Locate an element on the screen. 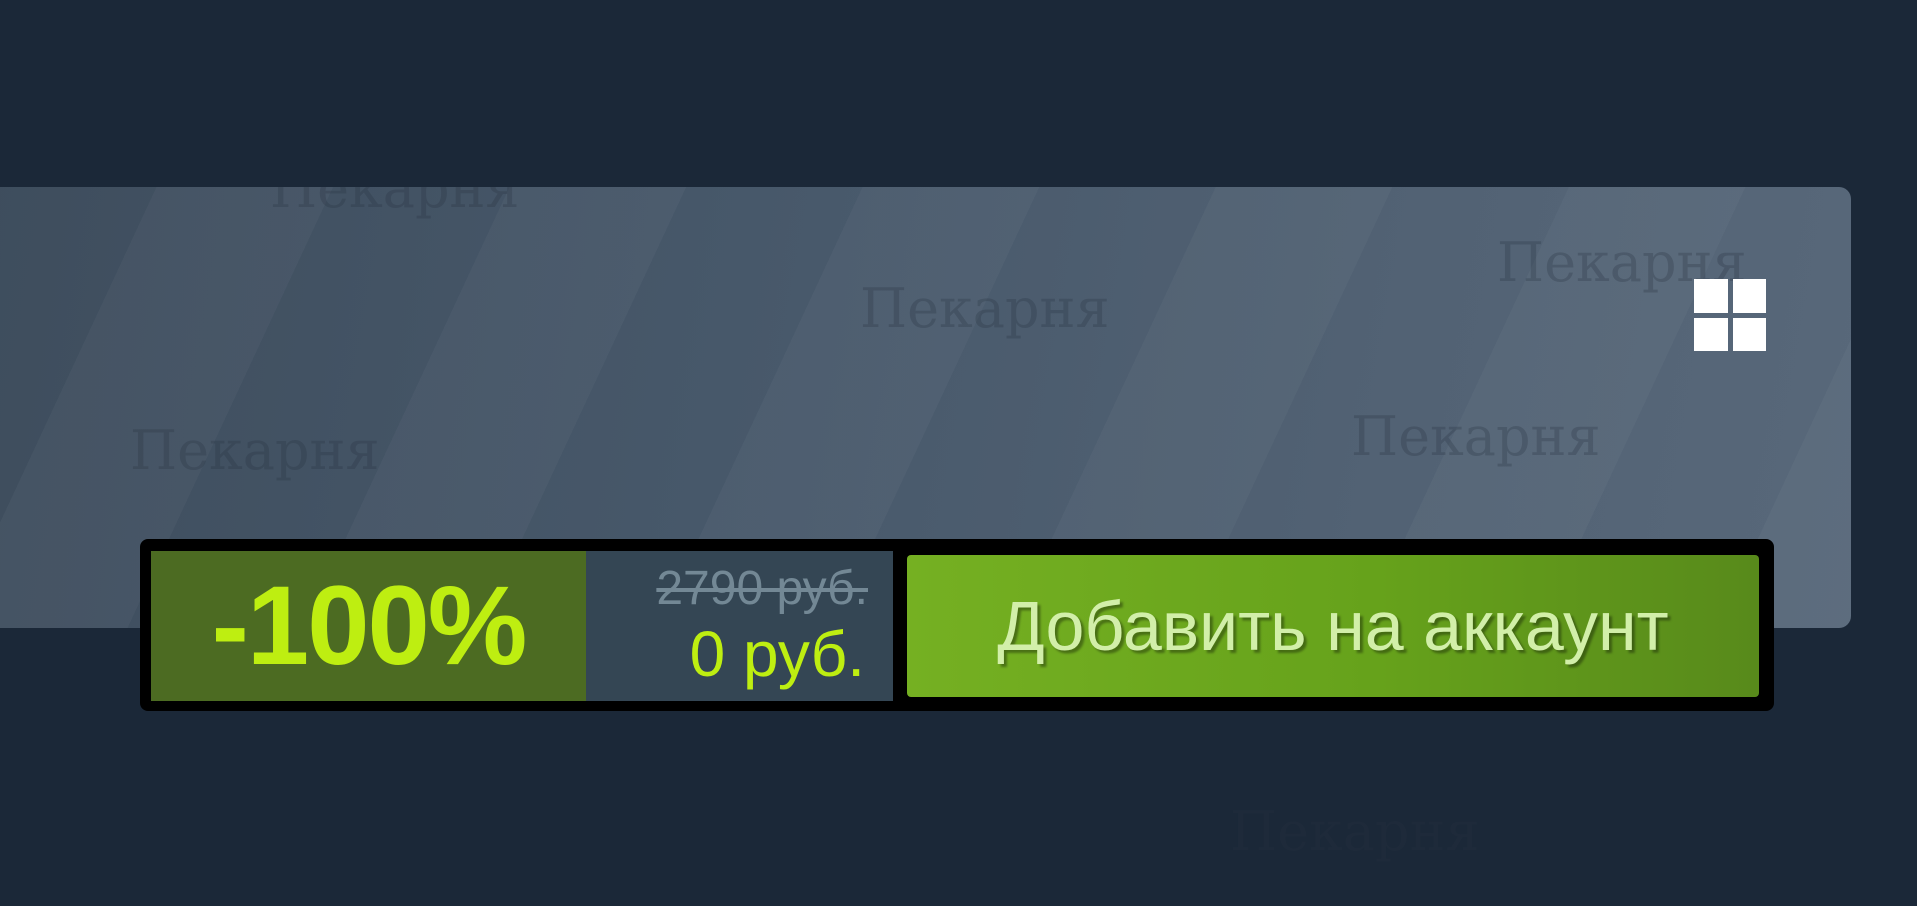 The height and width of the screenshot is (906, 1917). discount-badge: -100% is located at coordinates (368, 626).